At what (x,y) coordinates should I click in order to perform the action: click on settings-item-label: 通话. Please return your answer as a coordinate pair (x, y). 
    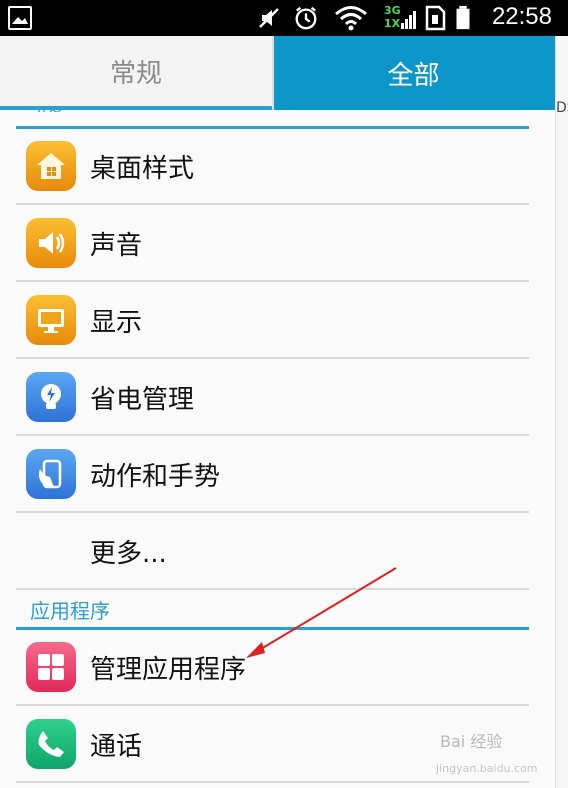
    Looking at the image, I should click on (116, 746).